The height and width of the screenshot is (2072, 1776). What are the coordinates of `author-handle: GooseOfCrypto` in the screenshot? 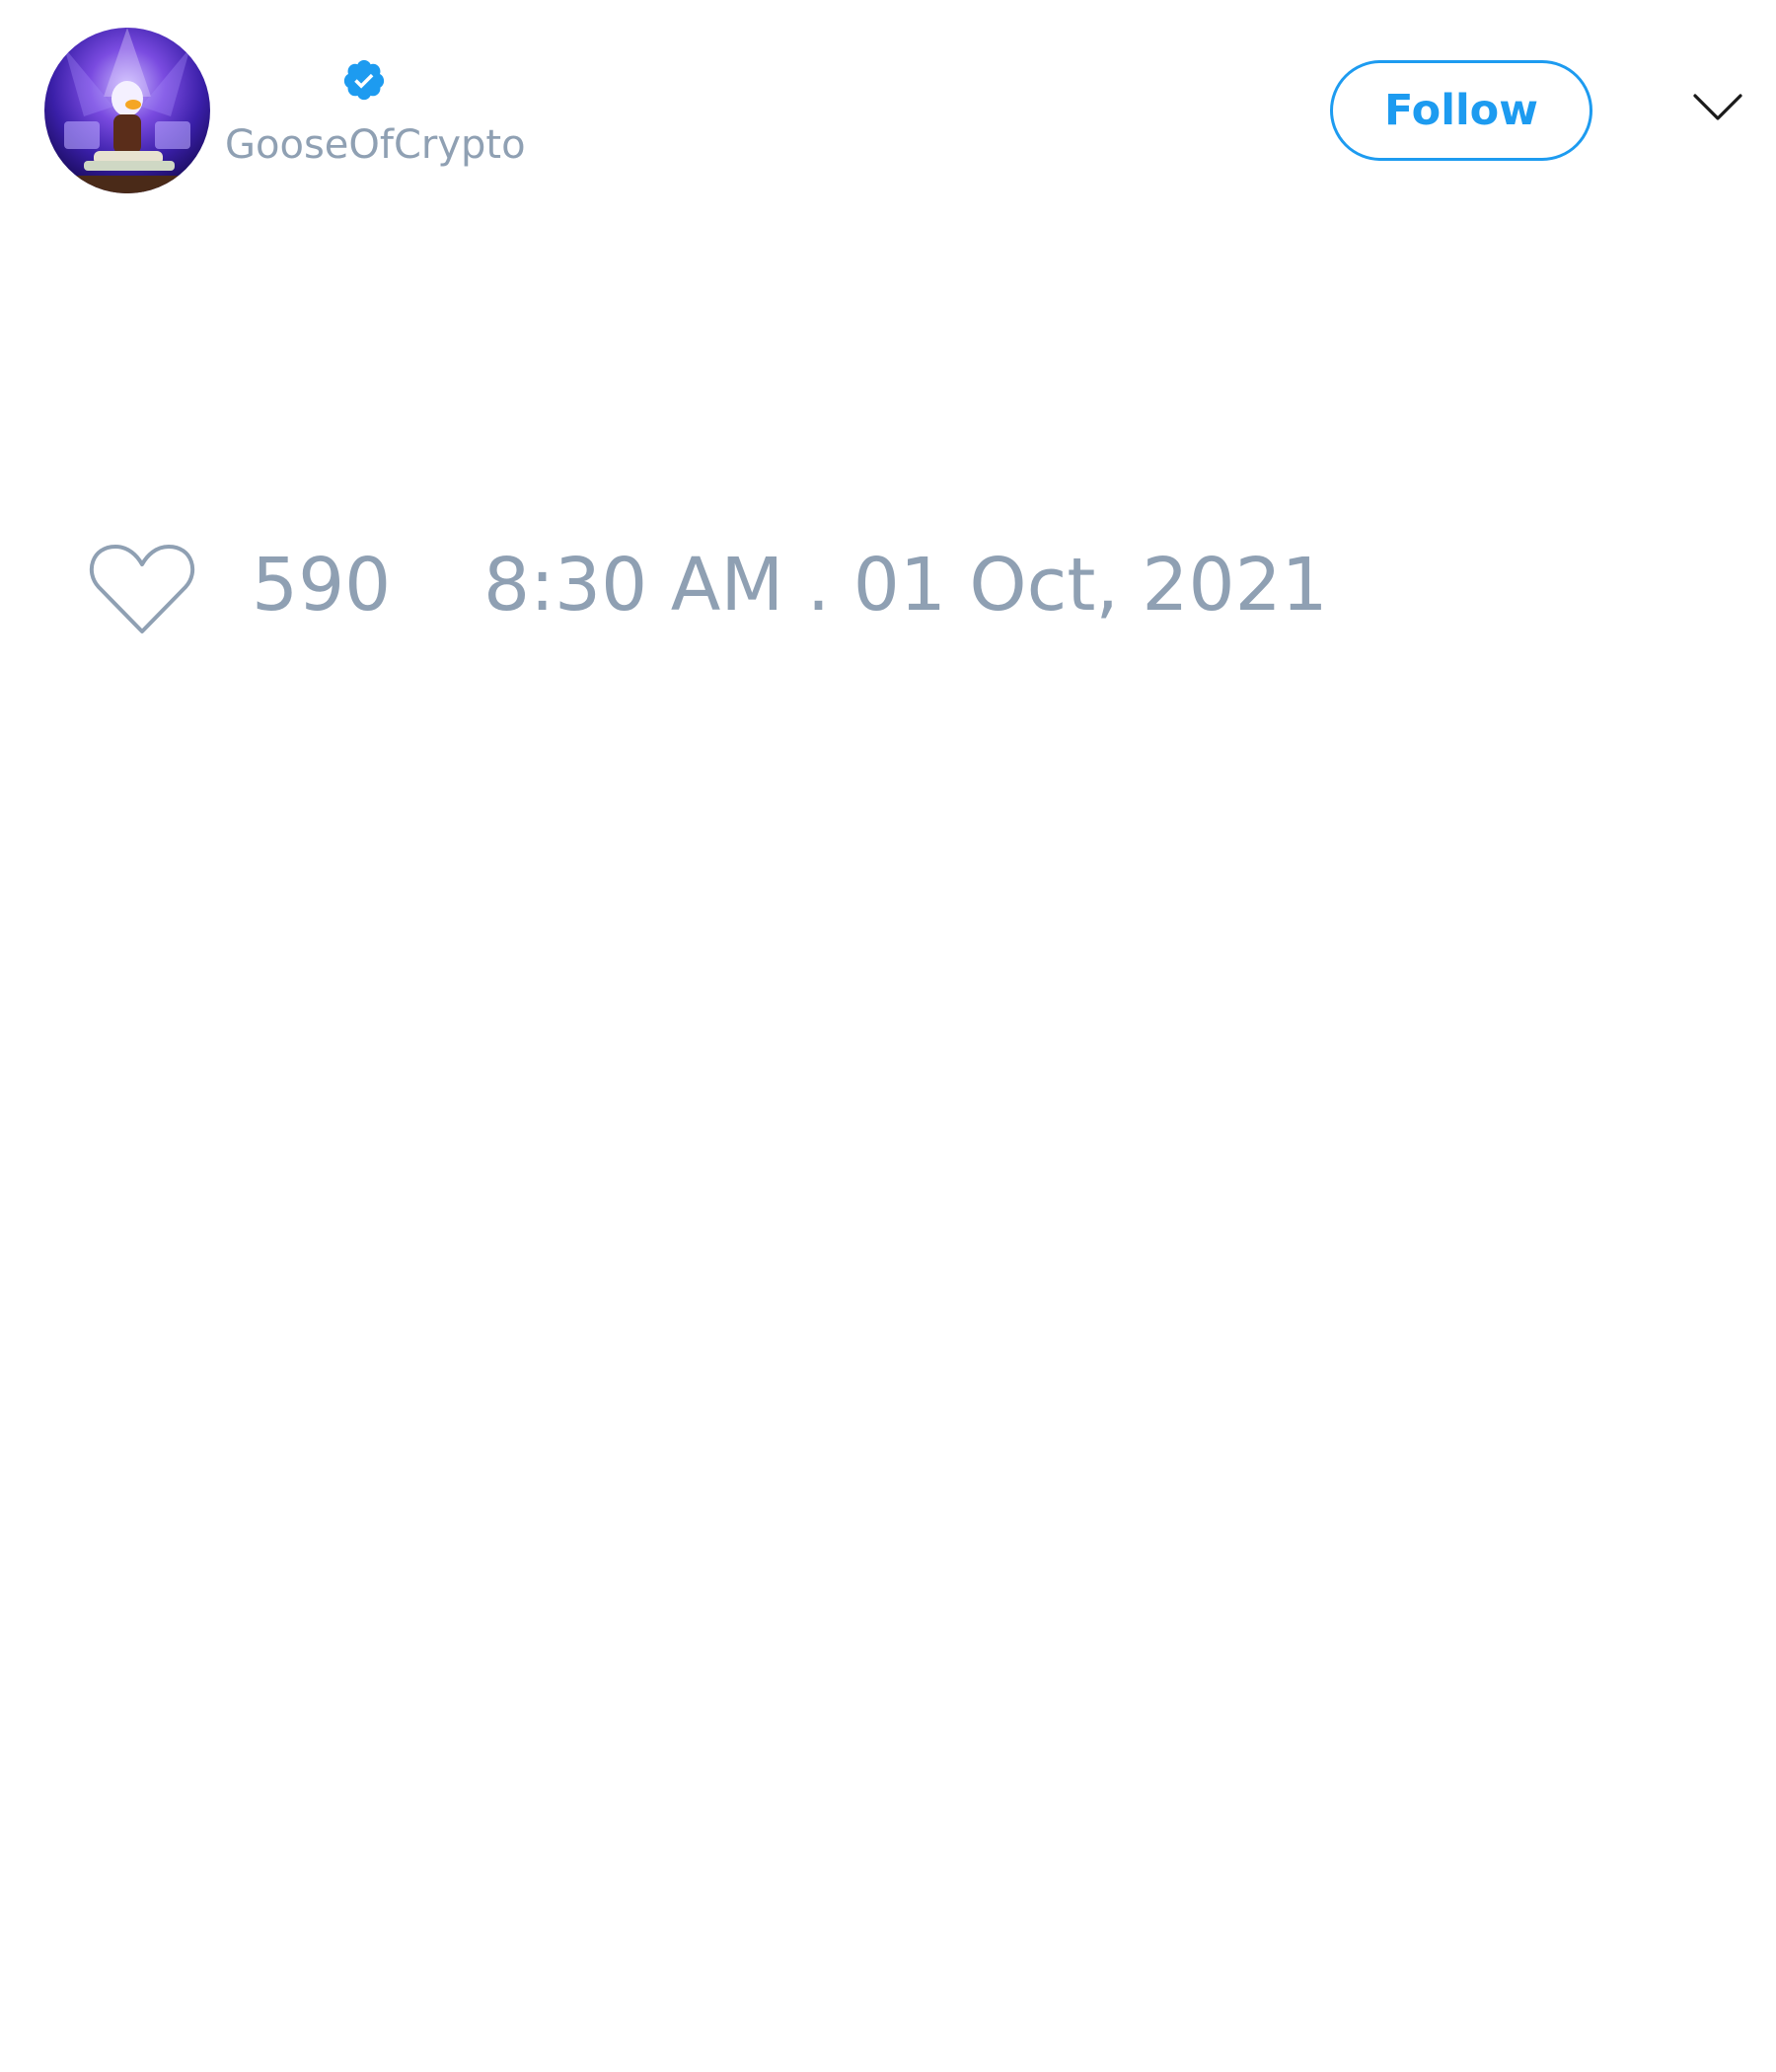 It's located at (376, 145).